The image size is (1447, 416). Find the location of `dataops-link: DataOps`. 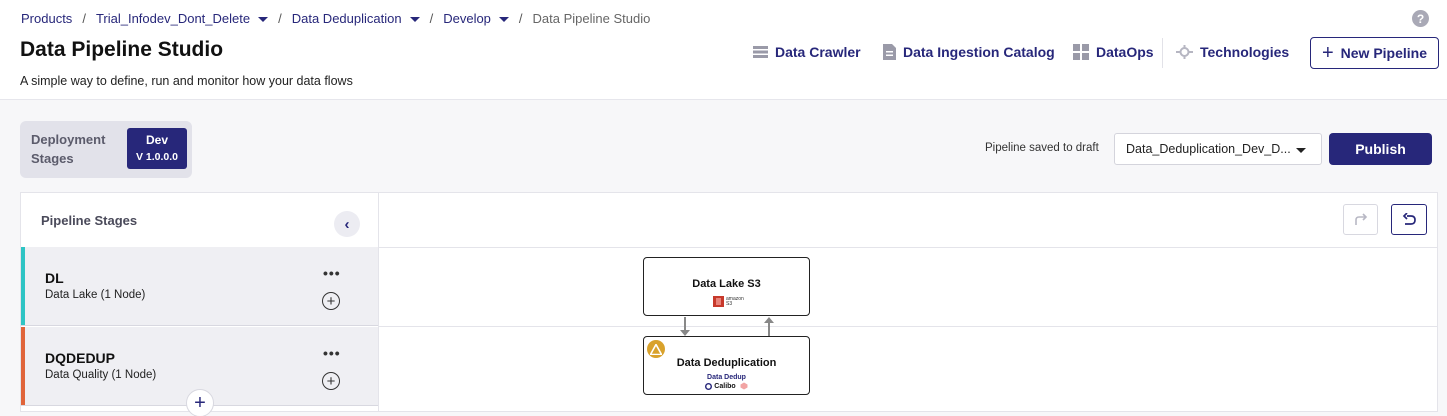

dataops-link: DataOps is located at coordinates (1113, 52).